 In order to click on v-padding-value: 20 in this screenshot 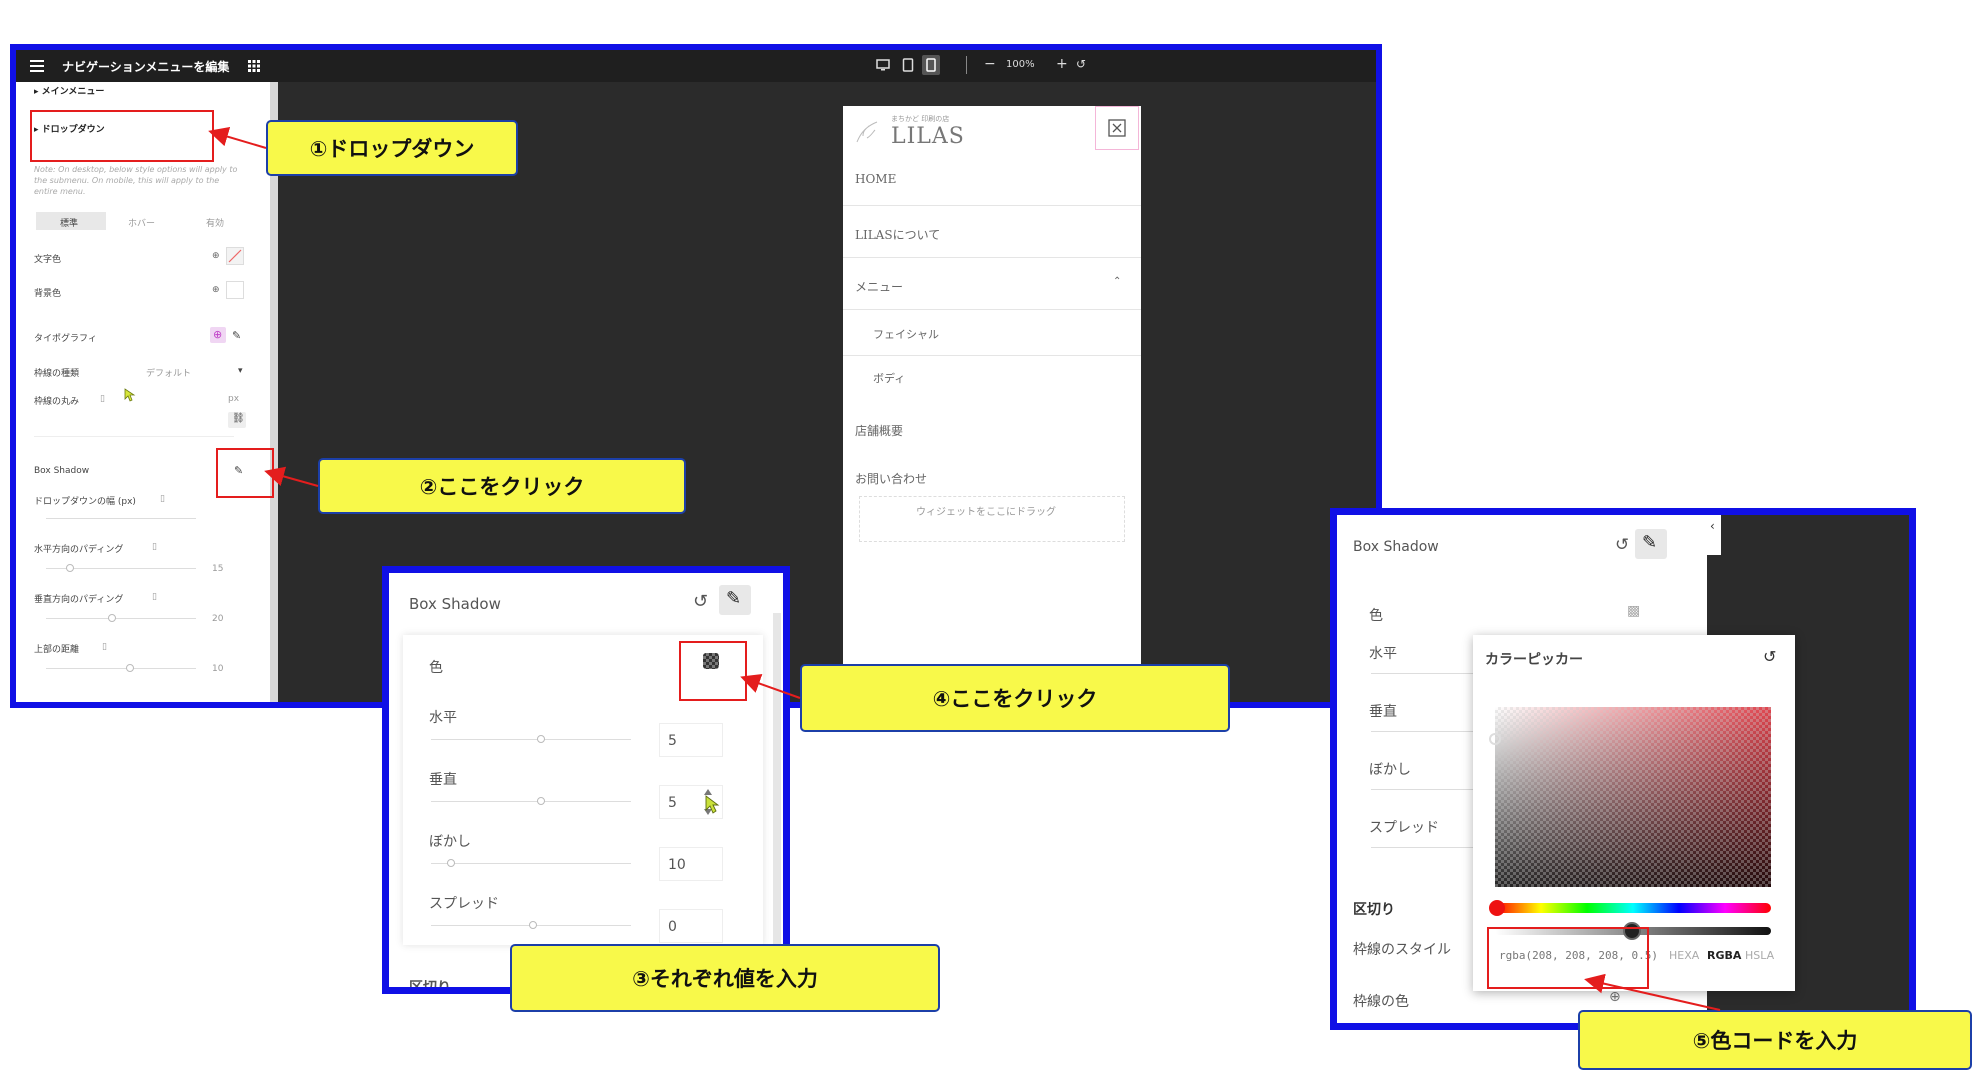, I will do `click(217, 619)`.